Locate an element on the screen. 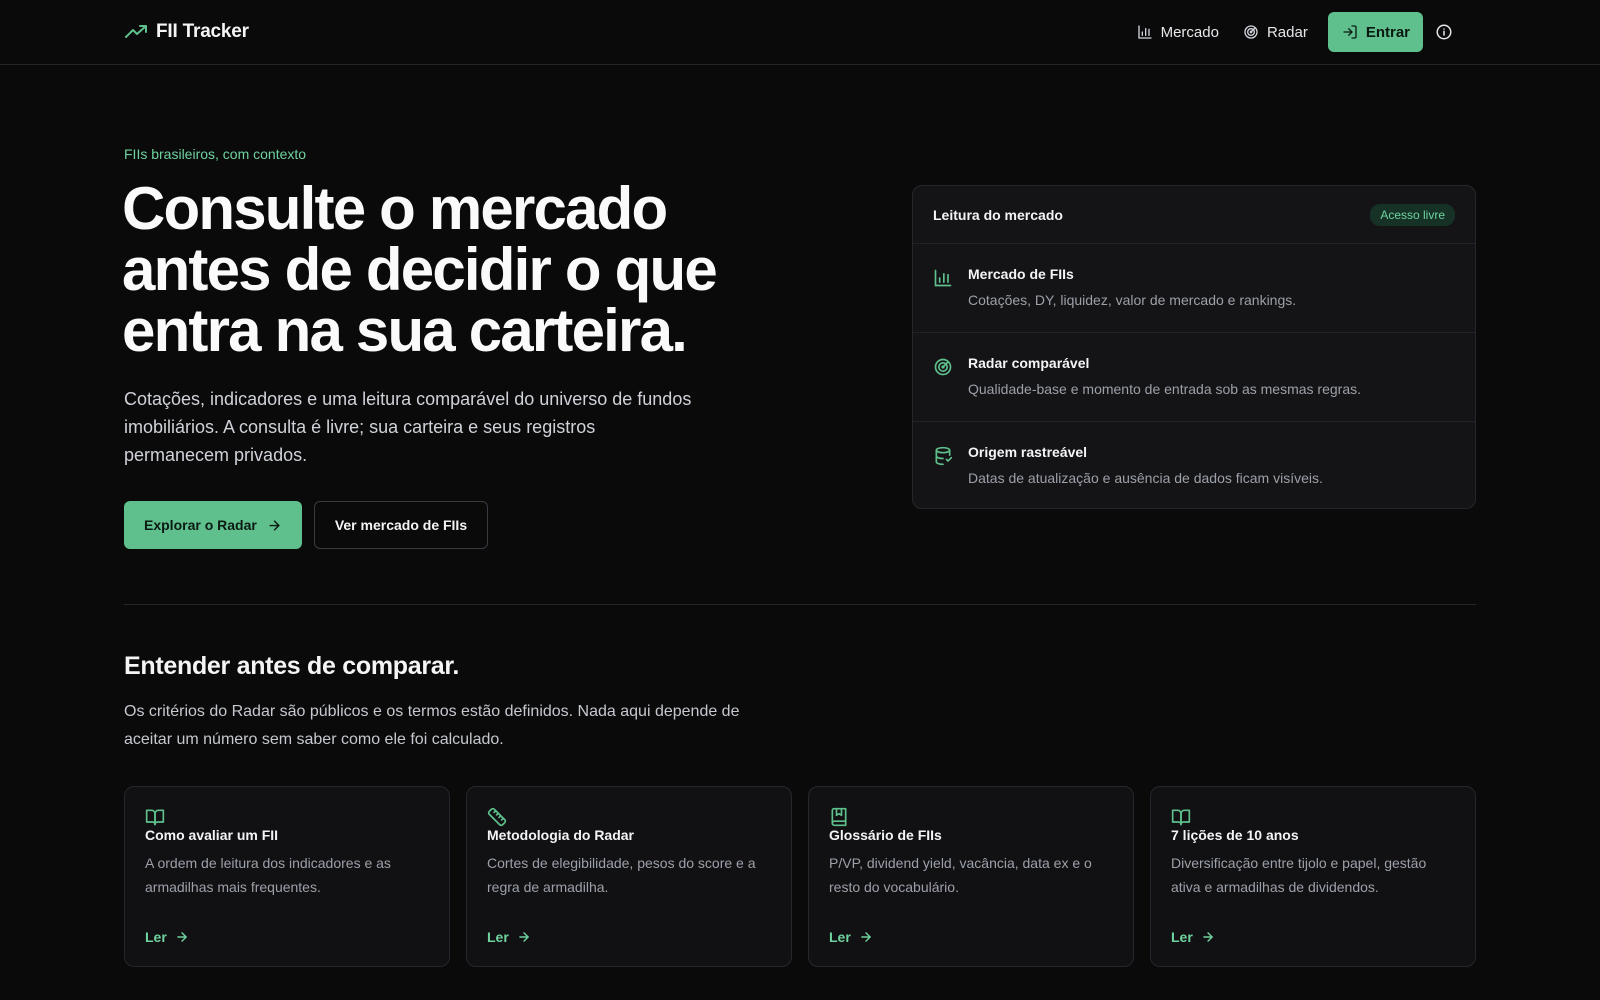 This screenshot has height=1000, width=1600. main-nav: Mercado Radar Entrar is located at coordinates (1289, 32).